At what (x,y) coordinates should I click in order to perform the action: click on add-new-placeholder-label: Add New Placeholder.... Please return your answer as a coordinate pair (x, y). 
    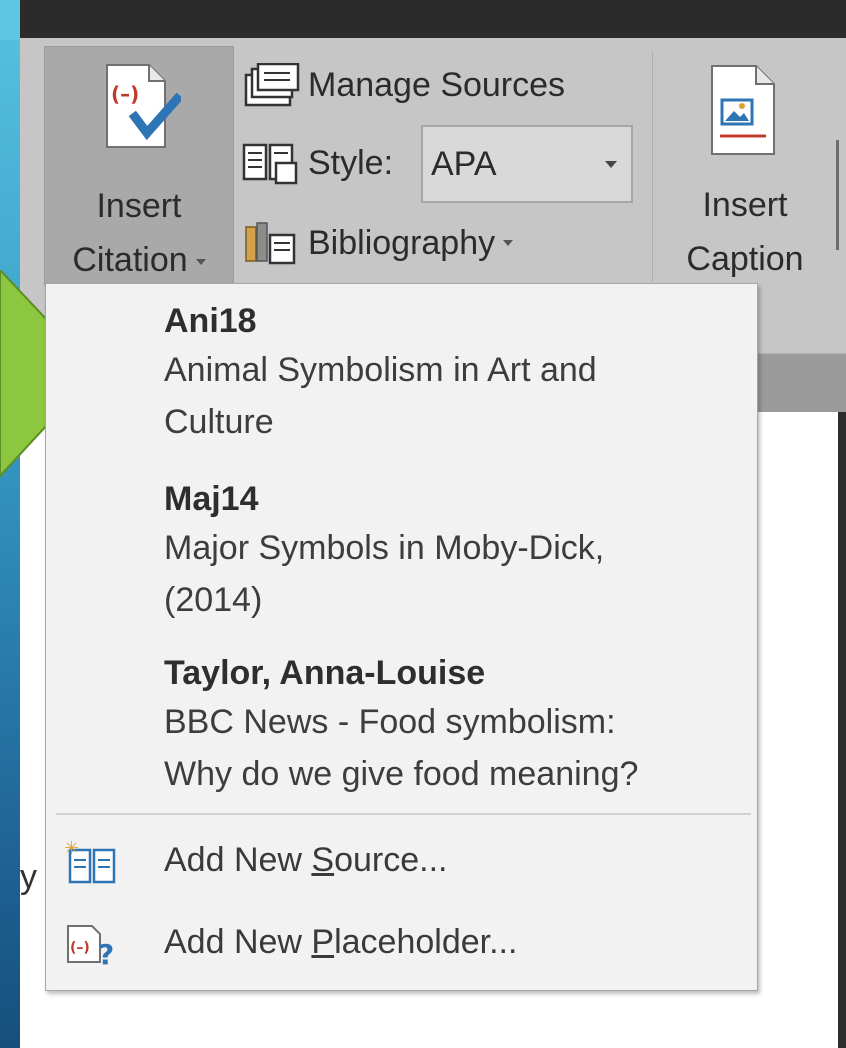
    Looking at the image, I should click on (341, 941).